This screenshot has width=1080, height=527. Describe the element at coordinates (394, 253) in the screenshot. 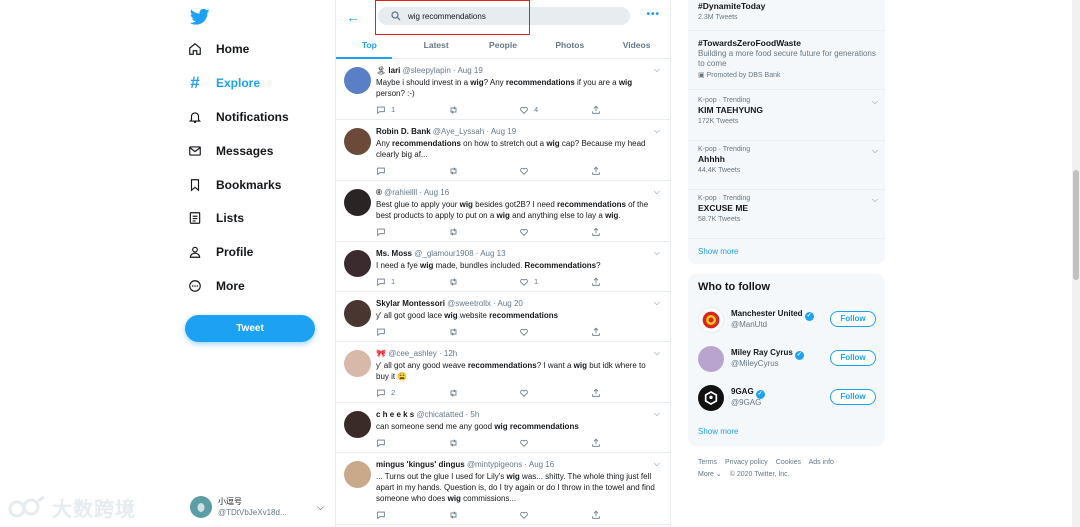

I see `tweet-author-name: Ms. Moss` at that location.